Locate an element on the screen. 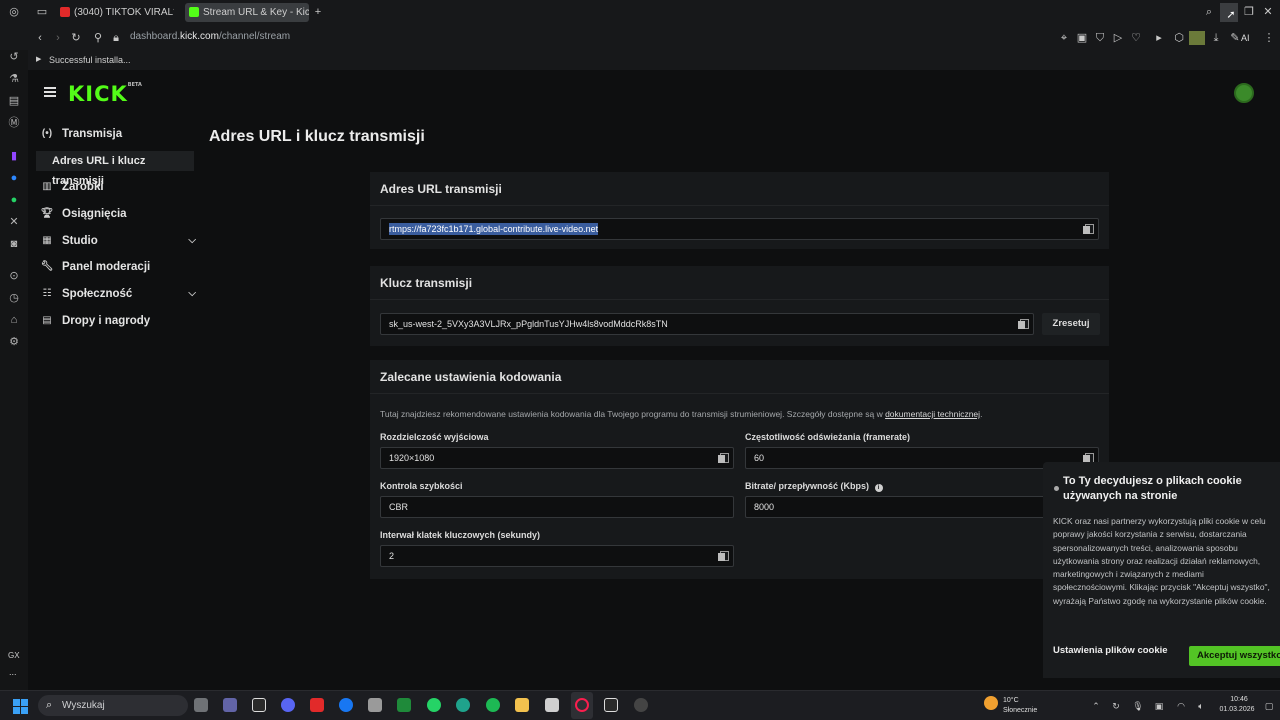  avatar is located at coordinates (1244, 93).